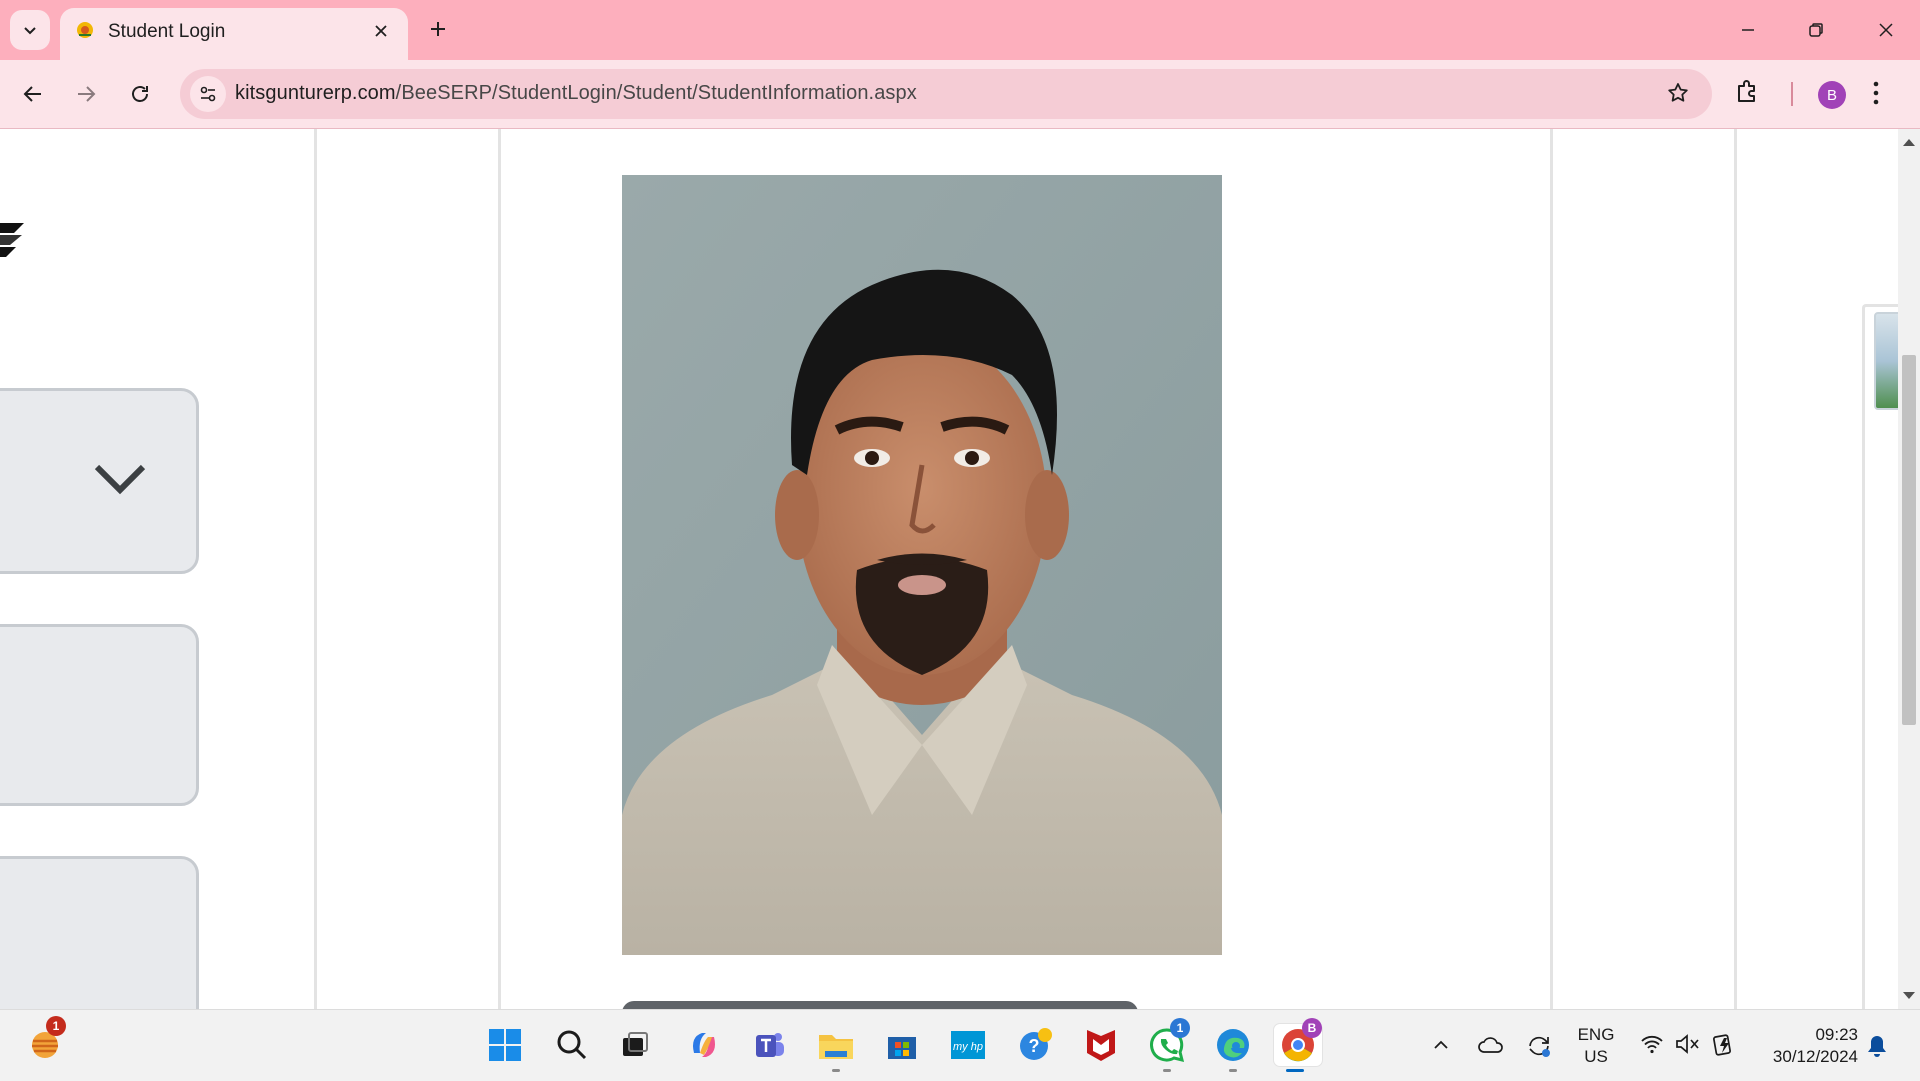 Image resolution: width=1920 pixels, height=1081 pixels. I want to click on chrome-menu-button, so click(1876, 95).